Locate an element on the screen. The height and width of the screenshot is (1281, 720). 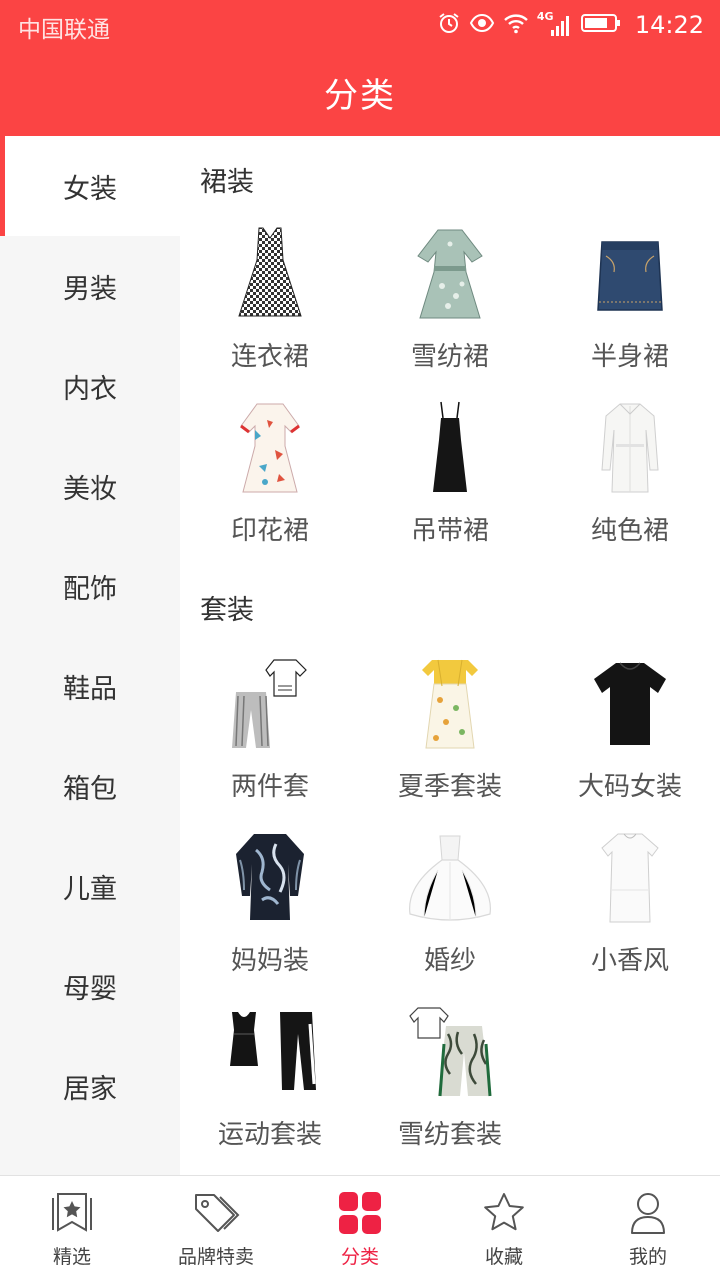
category-item-summer-set: 夏季套装 is located at coordinates (450, 740).